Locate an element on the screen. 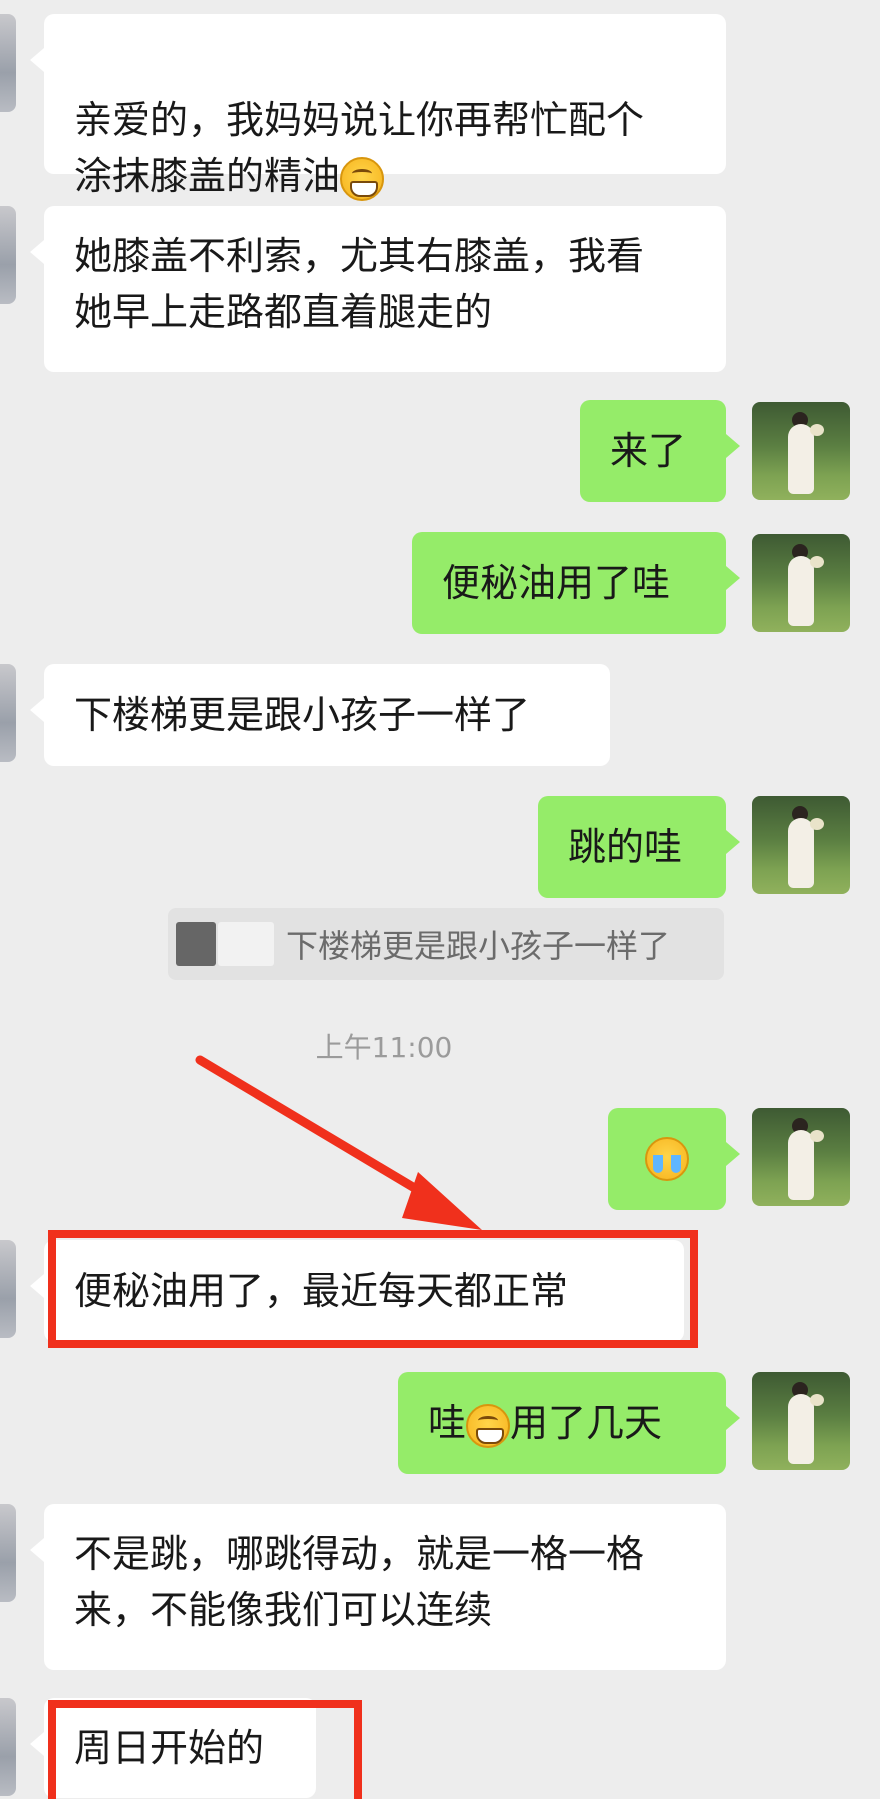  annotation-arrow is located at coordinates (338, 1142).